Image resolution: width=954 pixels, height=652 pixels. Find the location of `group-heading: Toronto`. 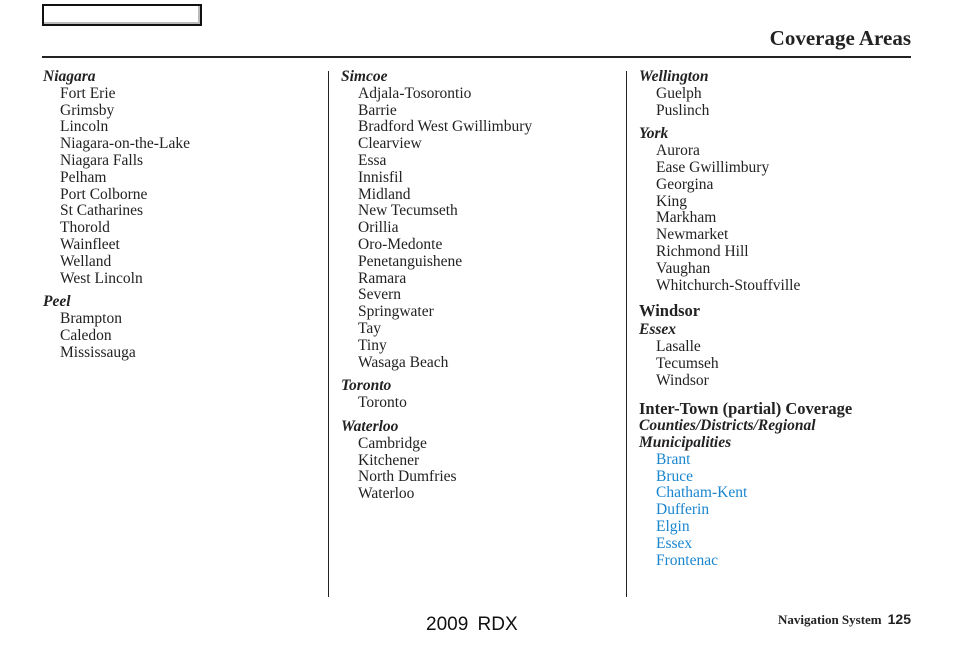

group-heading: Toronto is located at coordinates (366, 386).